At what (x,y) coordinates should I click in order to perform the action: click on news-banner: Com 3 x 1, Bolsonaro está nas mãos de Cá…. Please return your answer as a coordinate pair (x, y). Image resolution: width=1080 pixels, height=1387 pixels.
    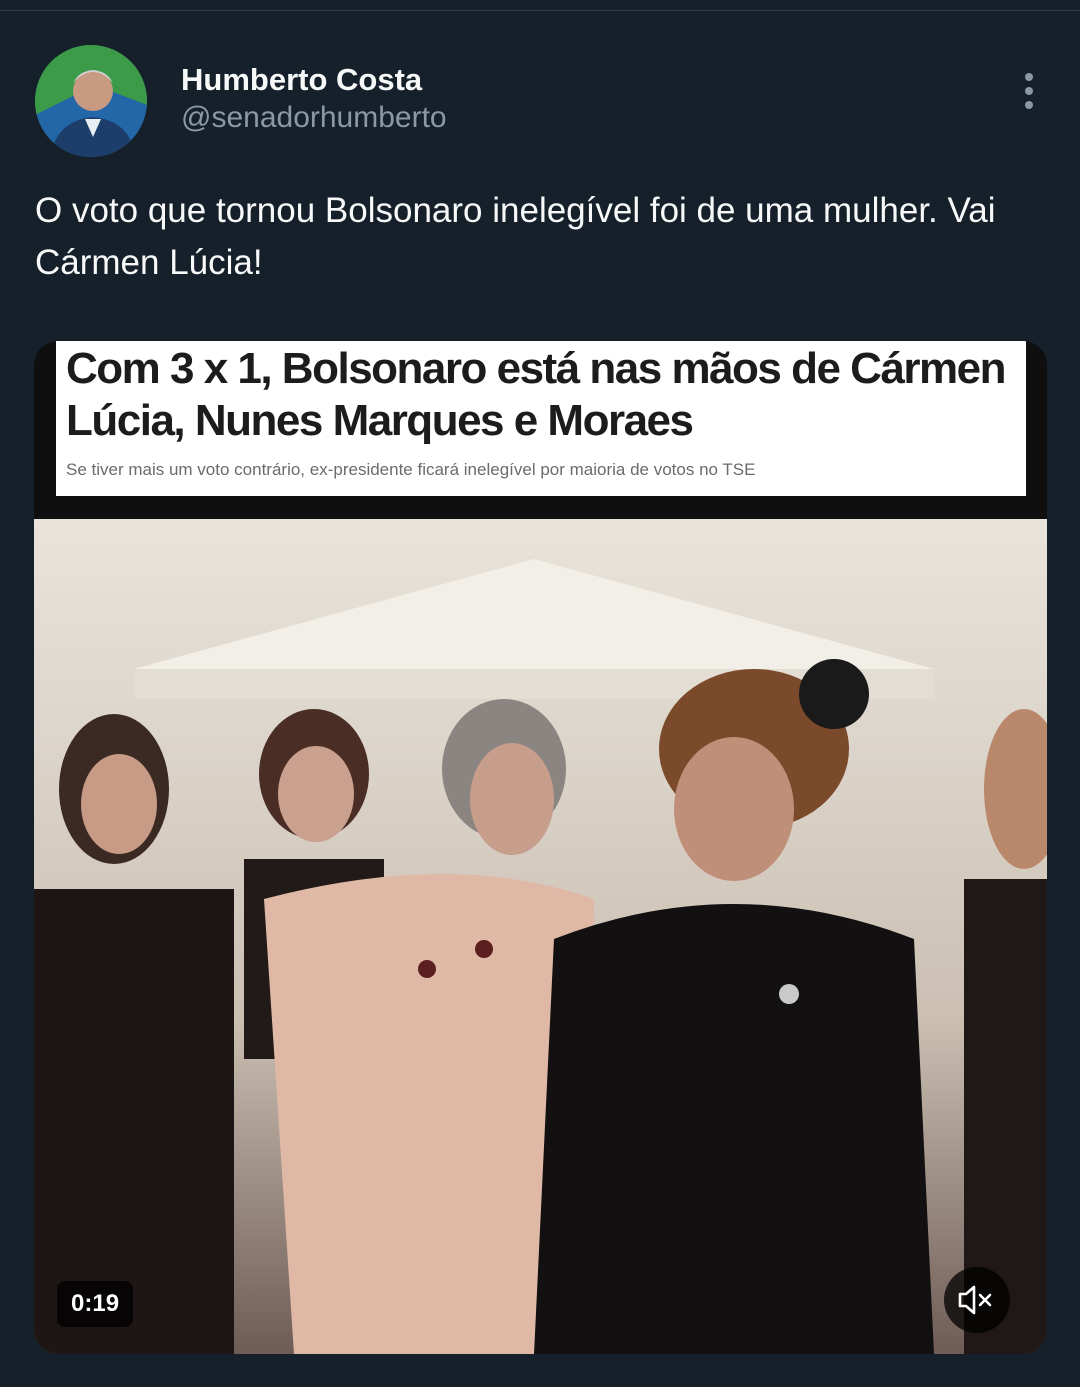
    Looking at the image, I should click on (541, 418).